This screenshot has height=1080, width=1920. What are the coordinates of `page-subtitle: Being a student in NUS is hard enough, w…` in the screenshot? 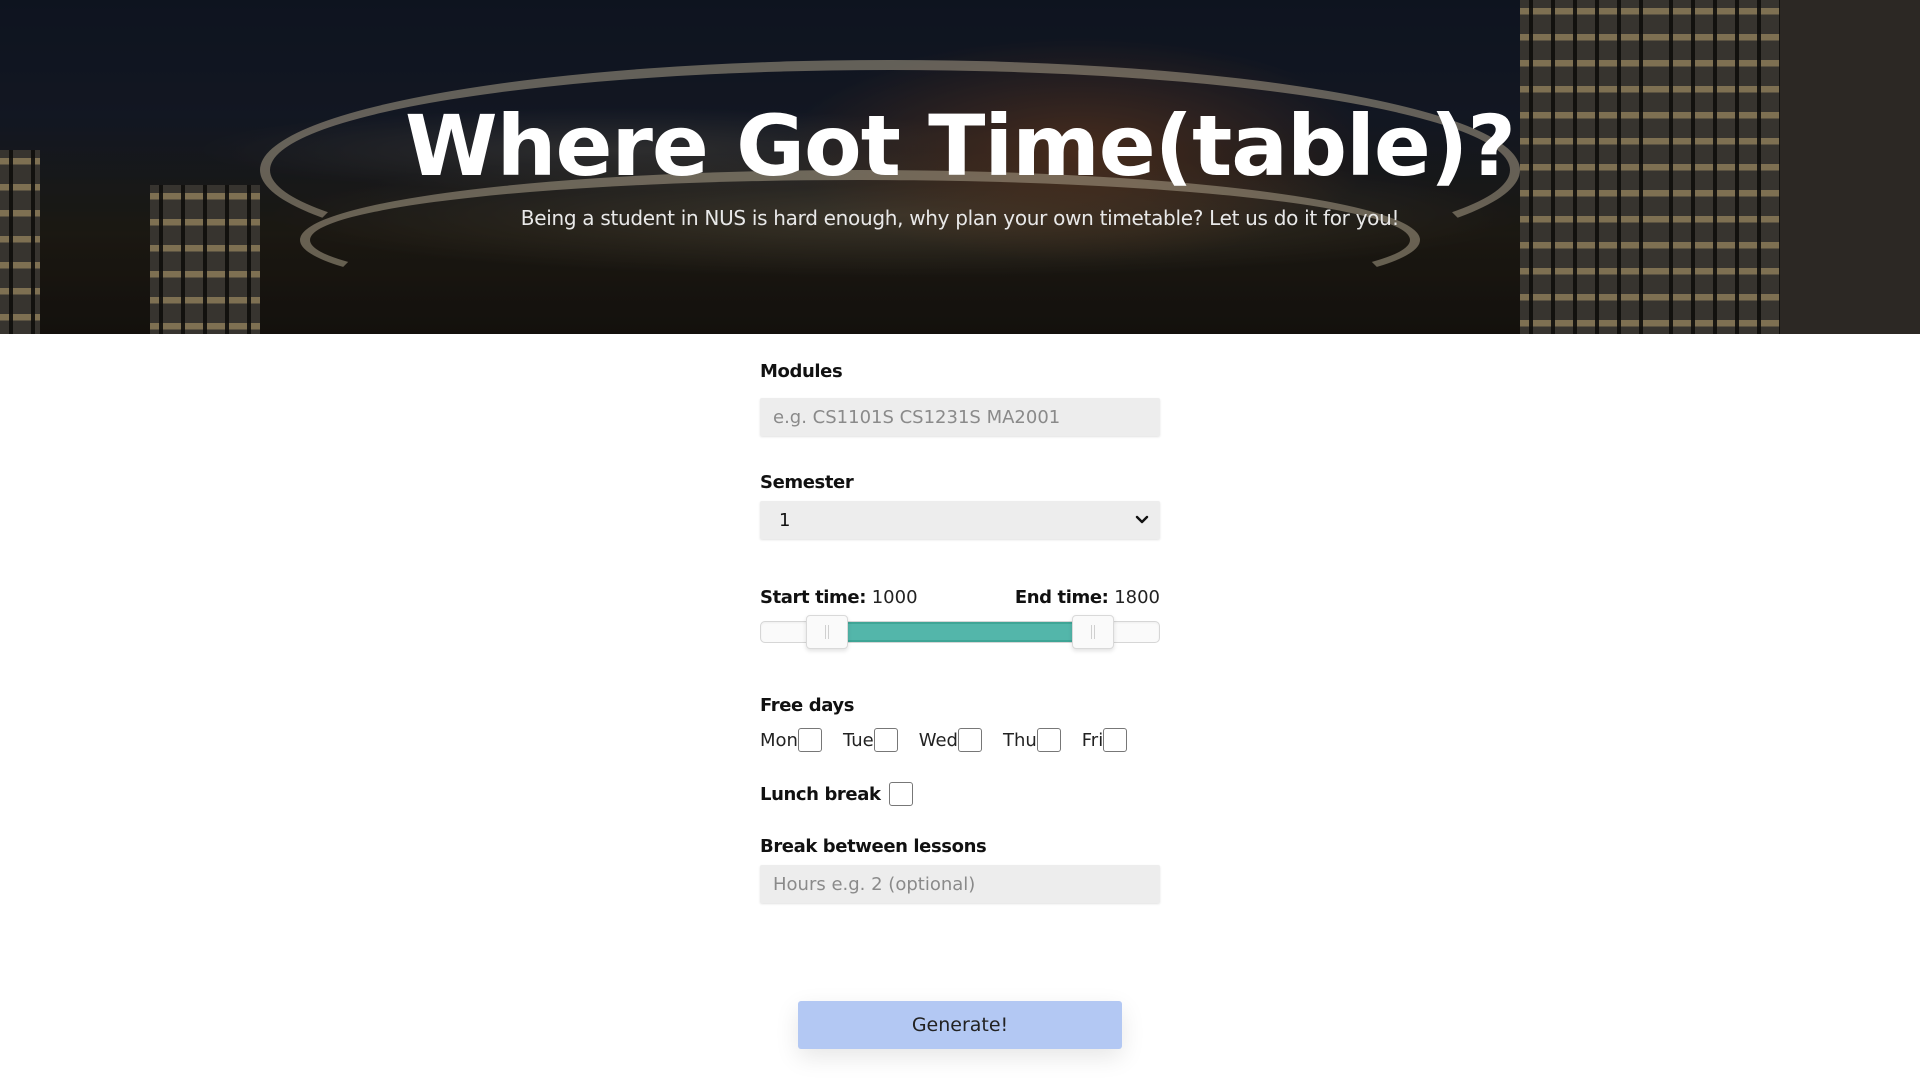 It's located at (960, 218).